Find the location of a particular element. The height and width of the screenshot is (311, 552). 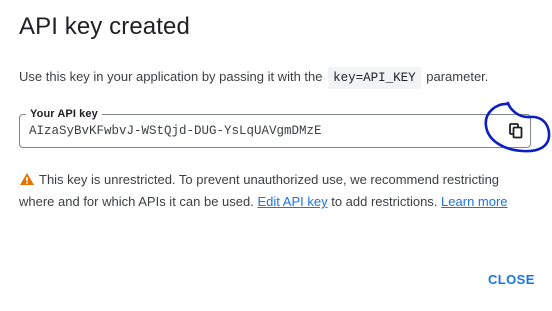

warning-icon is located at coordinates (27, 182).